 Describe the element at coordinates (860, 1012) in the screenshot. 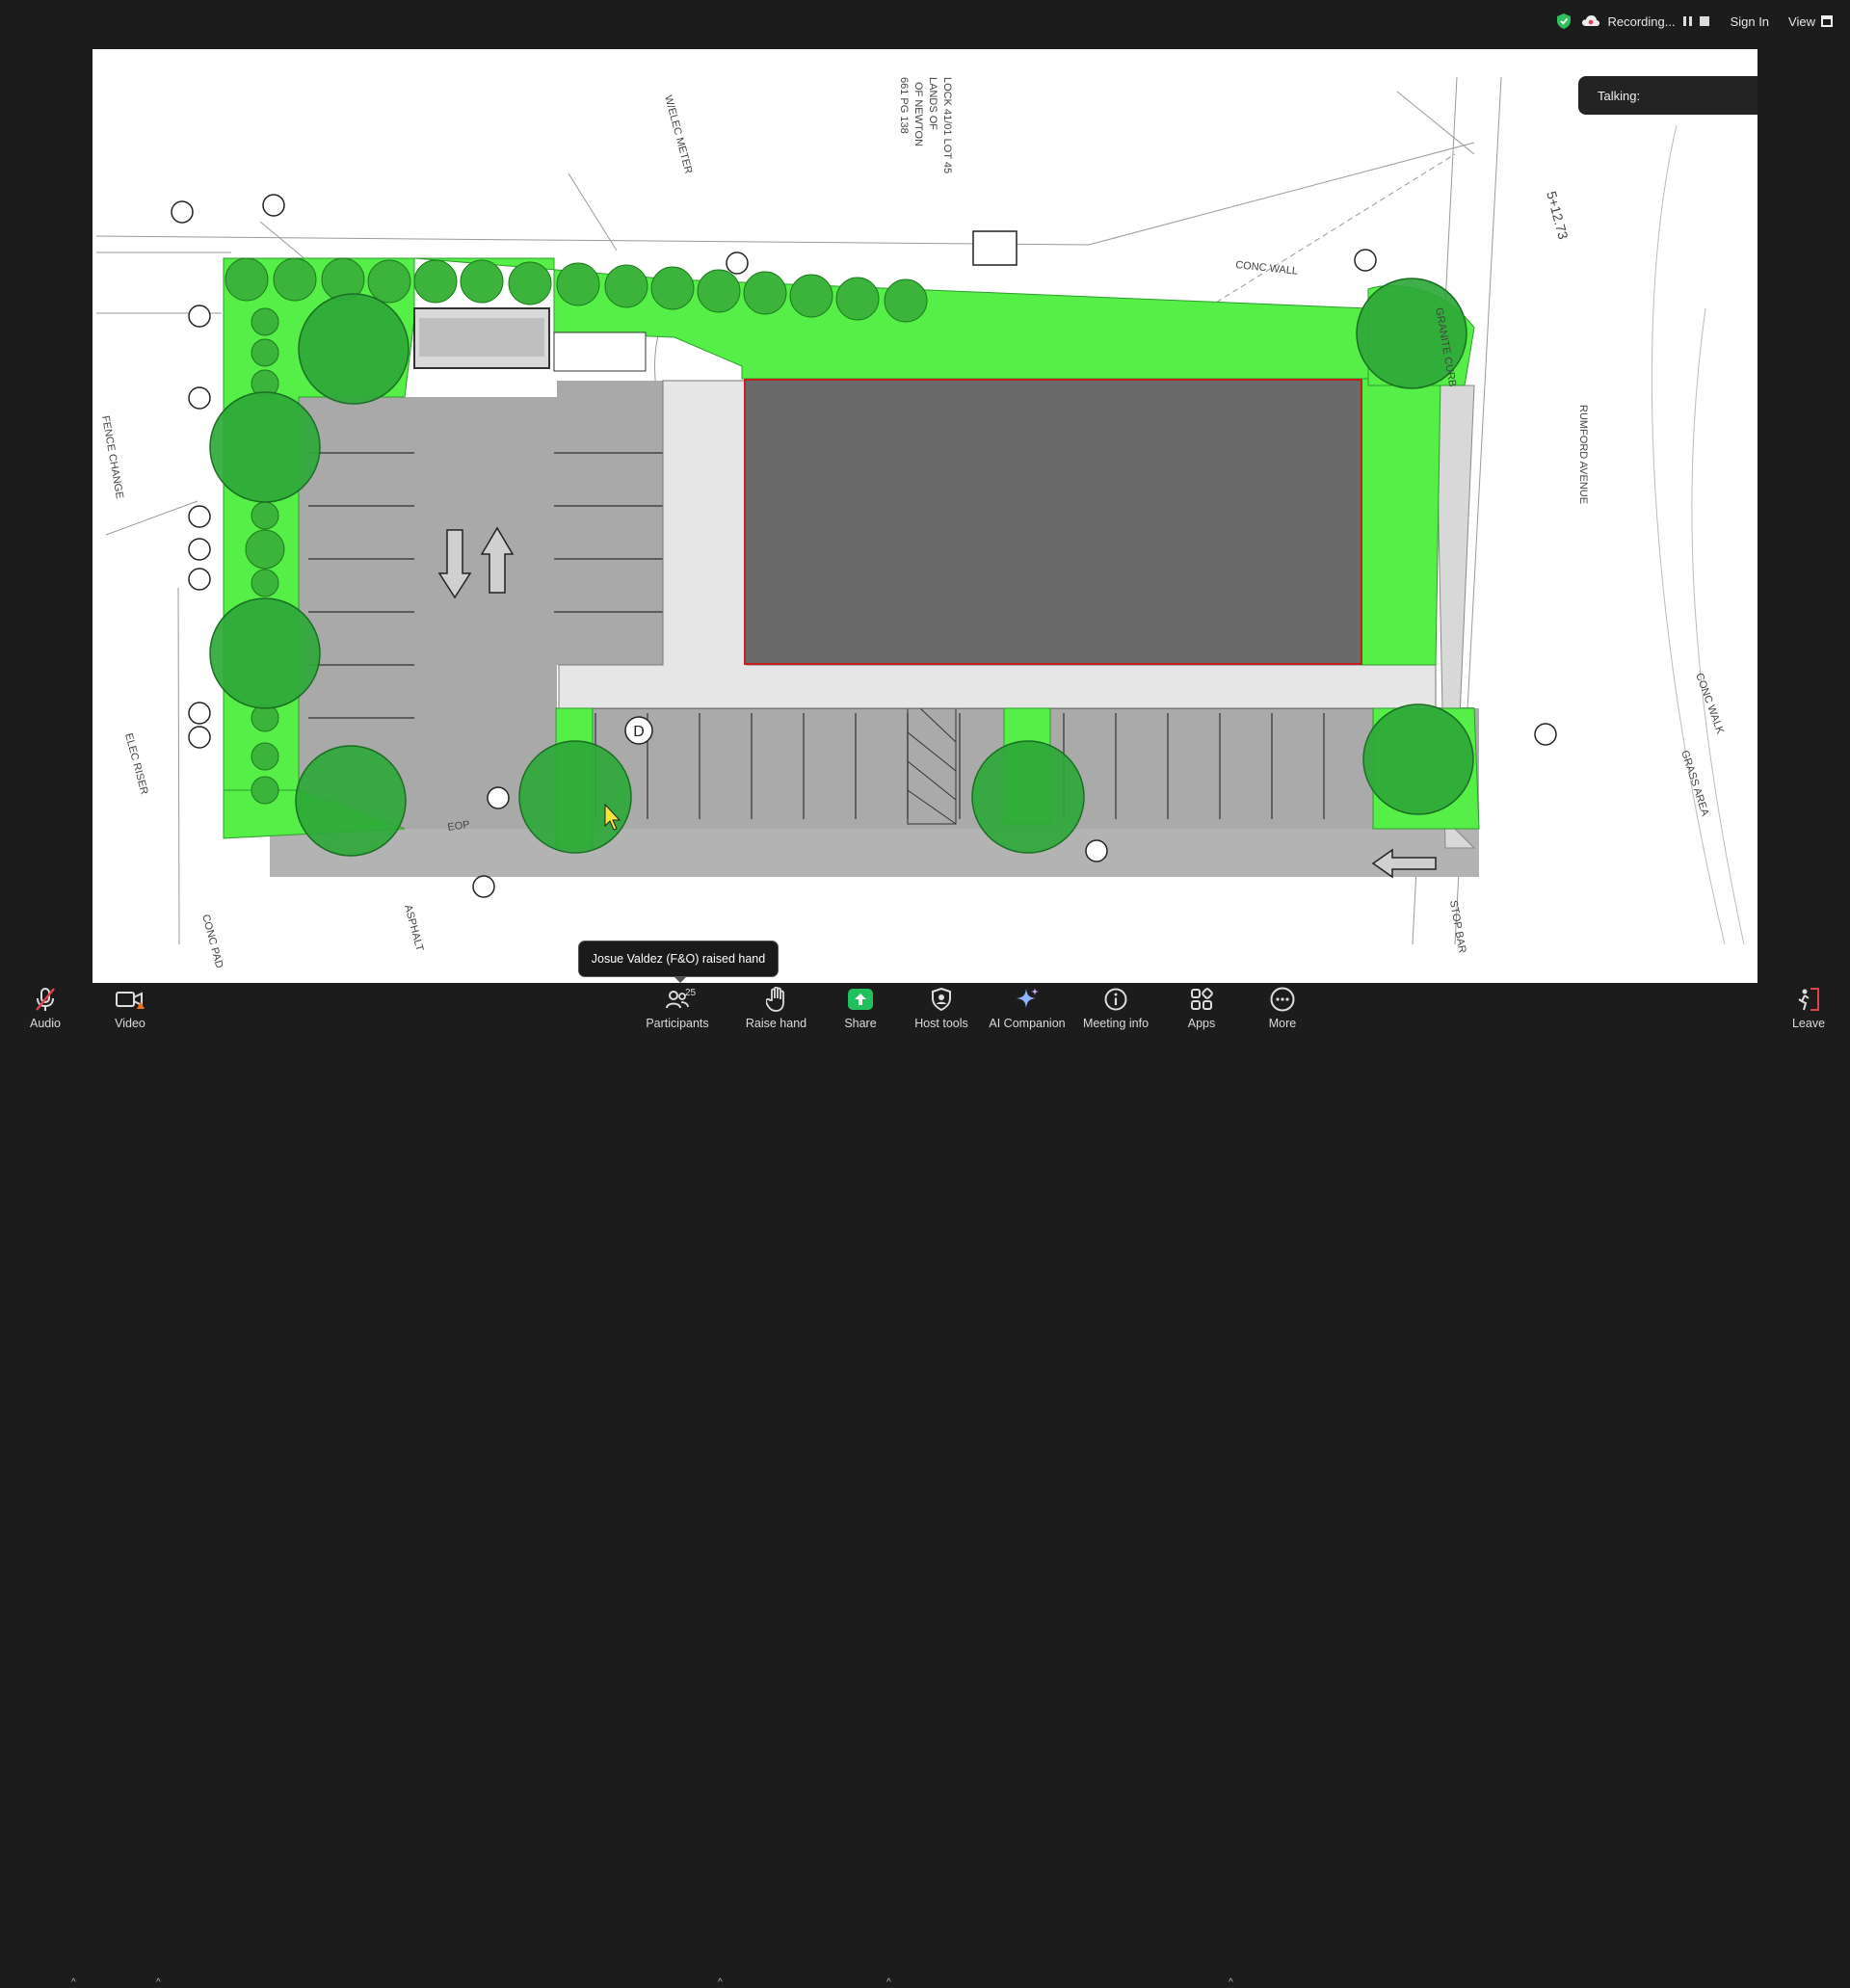

I see `share-button: Share` at that location.